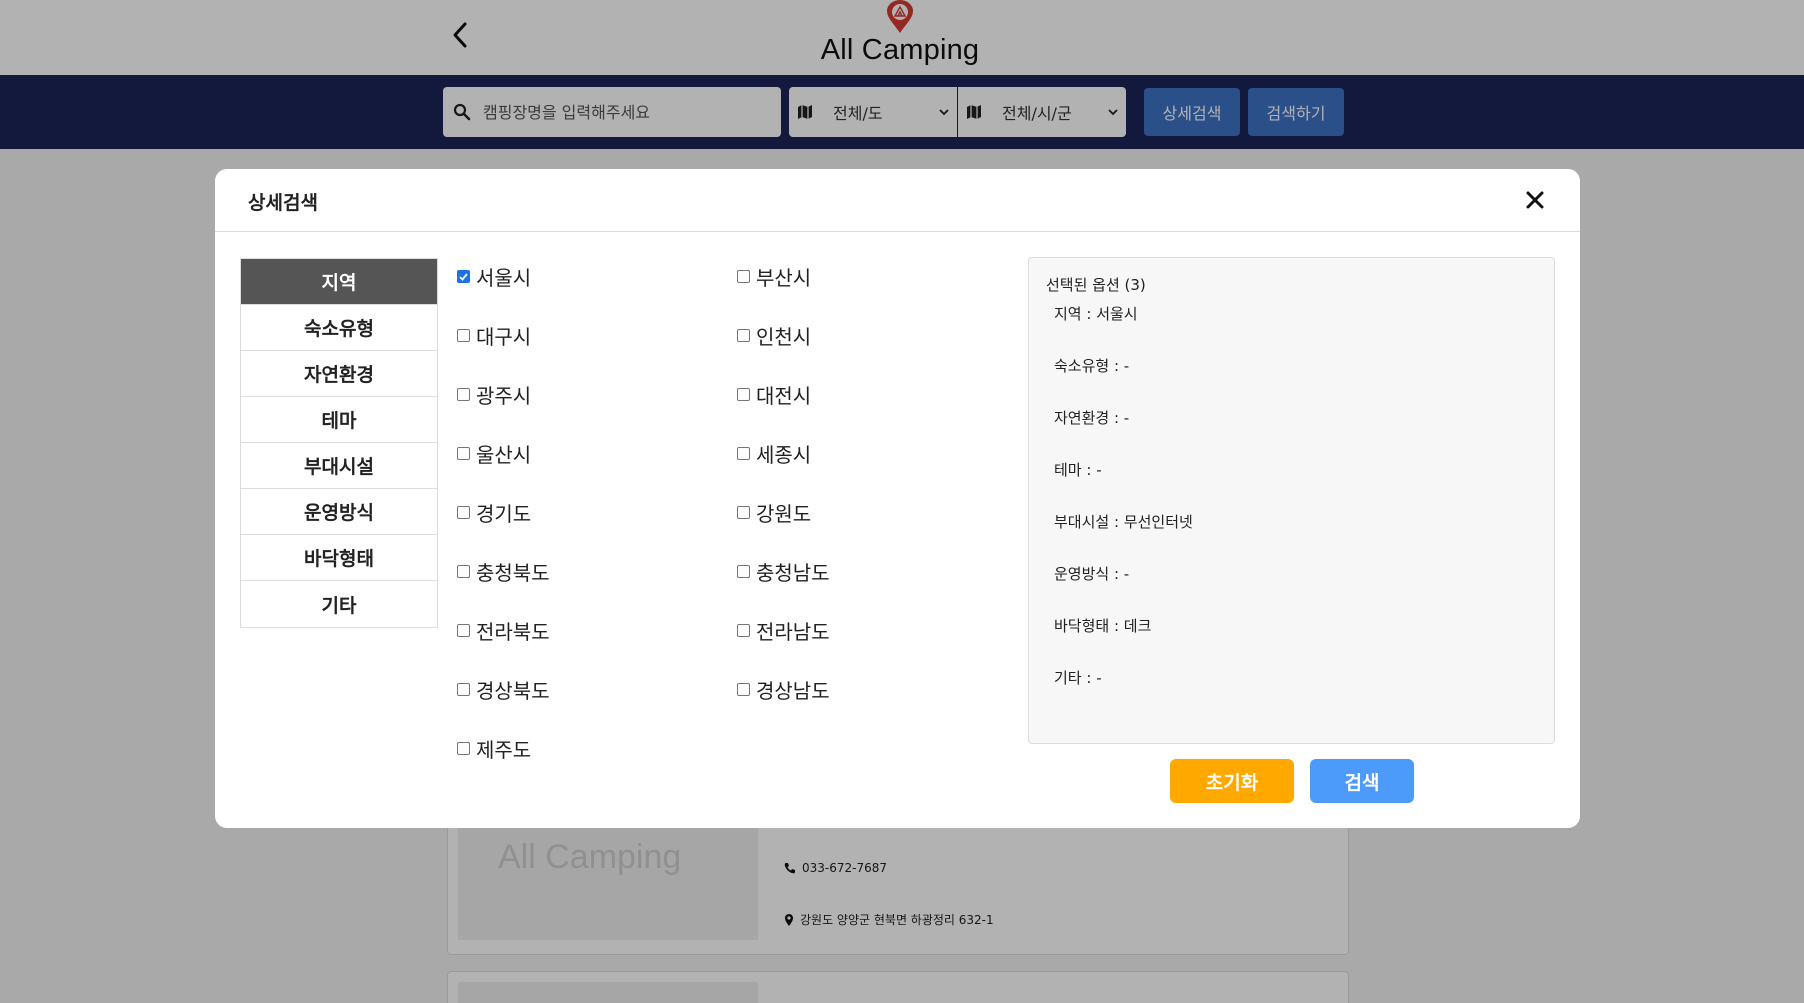  I want to click on category-tab: 운영방식, so click(339, 512).